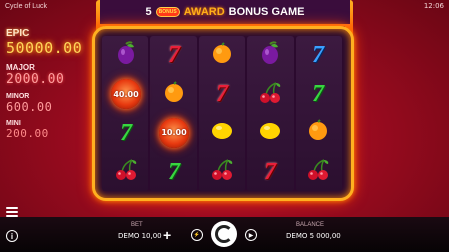  I want to click on balance-label: BALANCE, so click(310, 225).